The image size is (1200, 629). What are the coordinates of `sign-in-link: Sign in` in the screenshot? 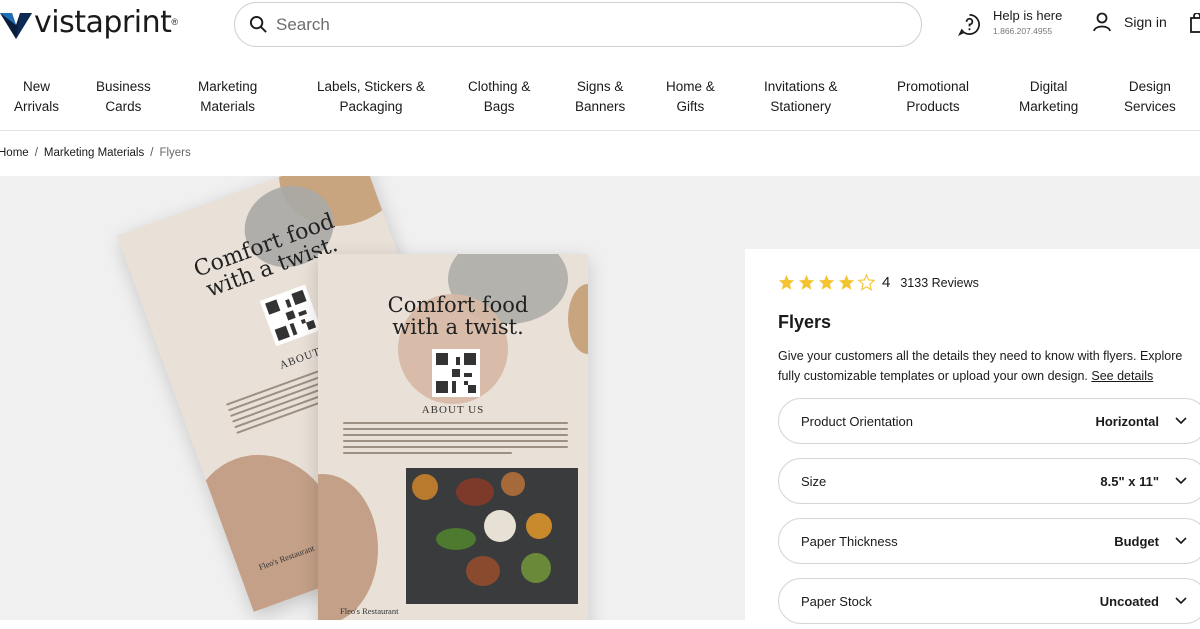 It's located at (1129, 22).